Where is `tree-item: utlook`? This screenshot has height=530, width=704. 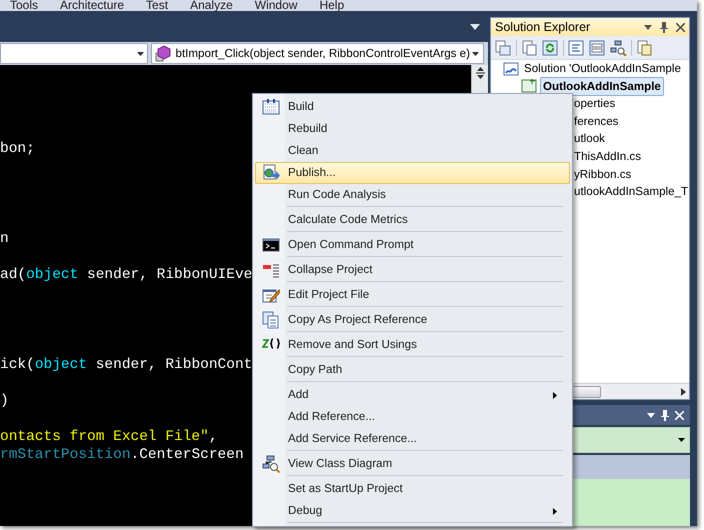 tree-item: utlook is located at coordinates (589, 139).